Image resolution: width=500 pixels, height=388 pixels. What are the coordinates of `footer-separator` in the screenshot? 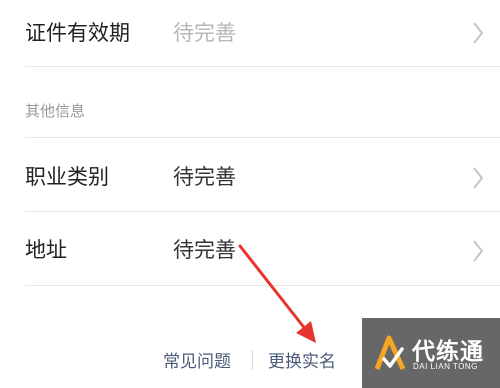 It's located at (252, 360).